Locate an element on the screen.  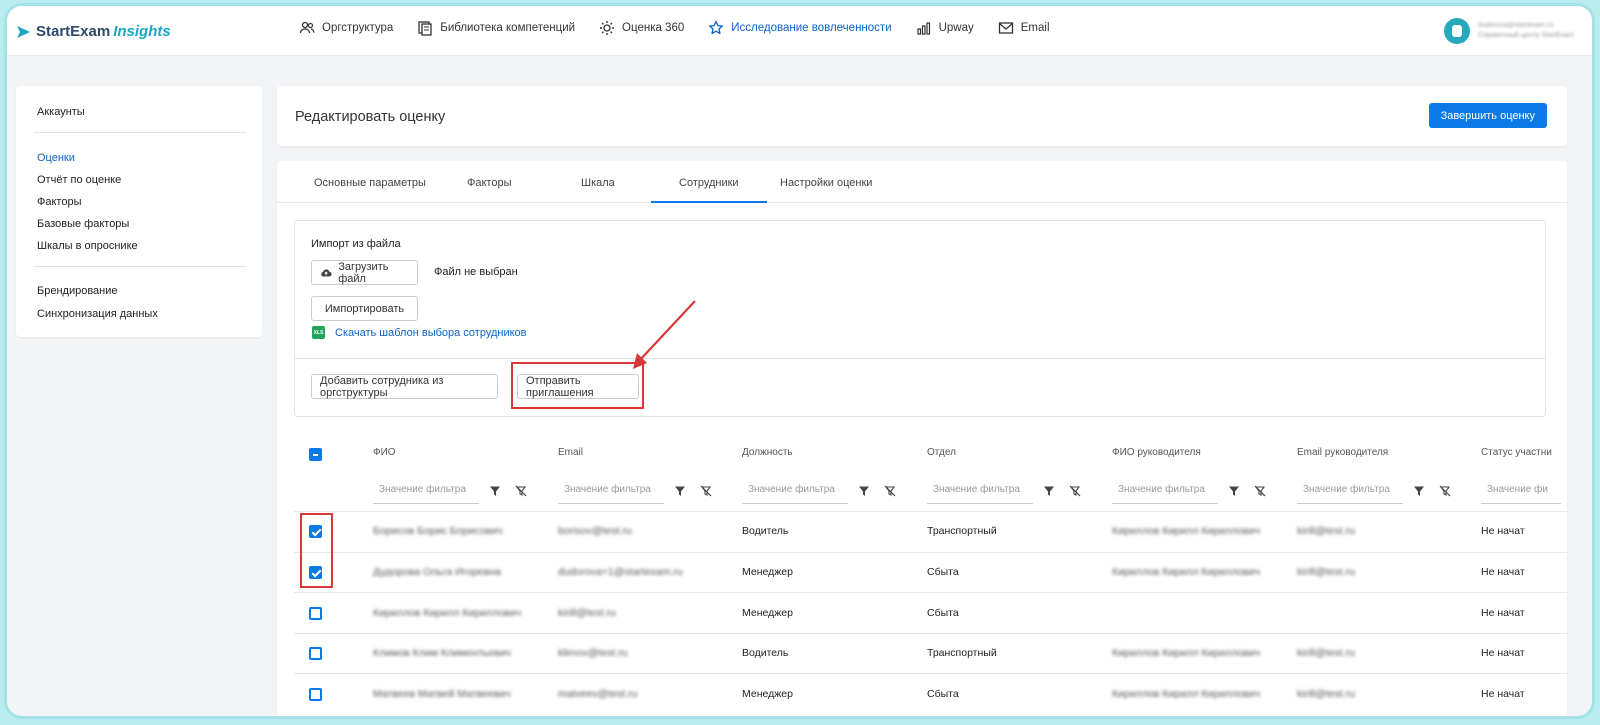
nav-email: Email is located at coordinates (1024, 28).